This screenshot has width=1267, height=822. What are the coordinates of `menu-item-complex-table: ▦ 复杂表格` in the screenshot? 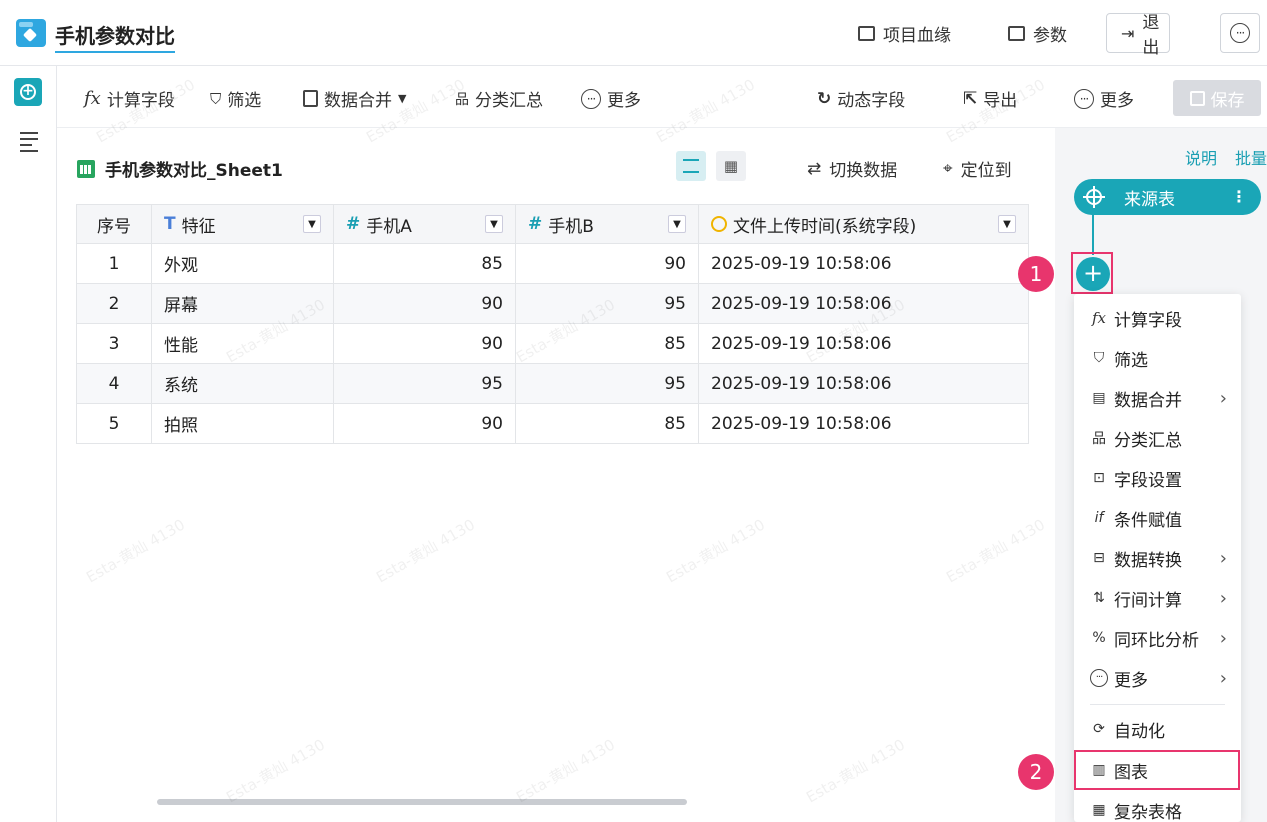 It's located at (1157, 806).